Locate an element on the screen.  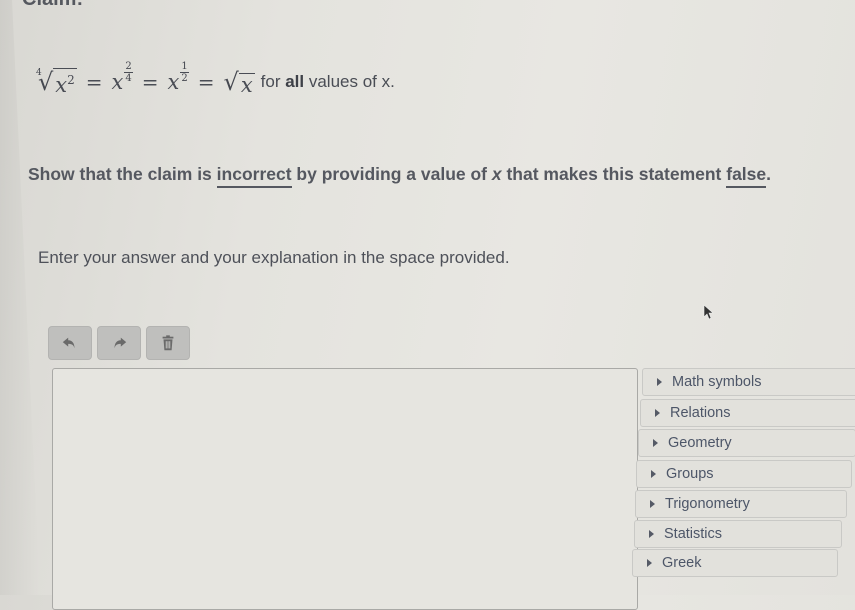
instruction-part: that makes this statement is located at coordinates (614, 174).